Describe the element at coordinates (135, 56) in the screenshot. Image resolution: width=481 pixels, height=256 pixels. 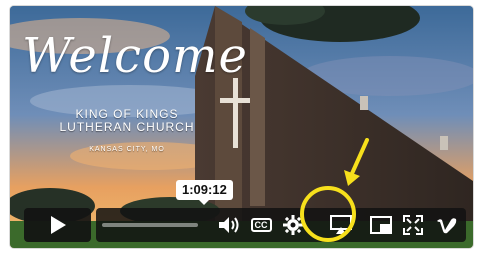
I see `welcome-title: Welcome` at that location.